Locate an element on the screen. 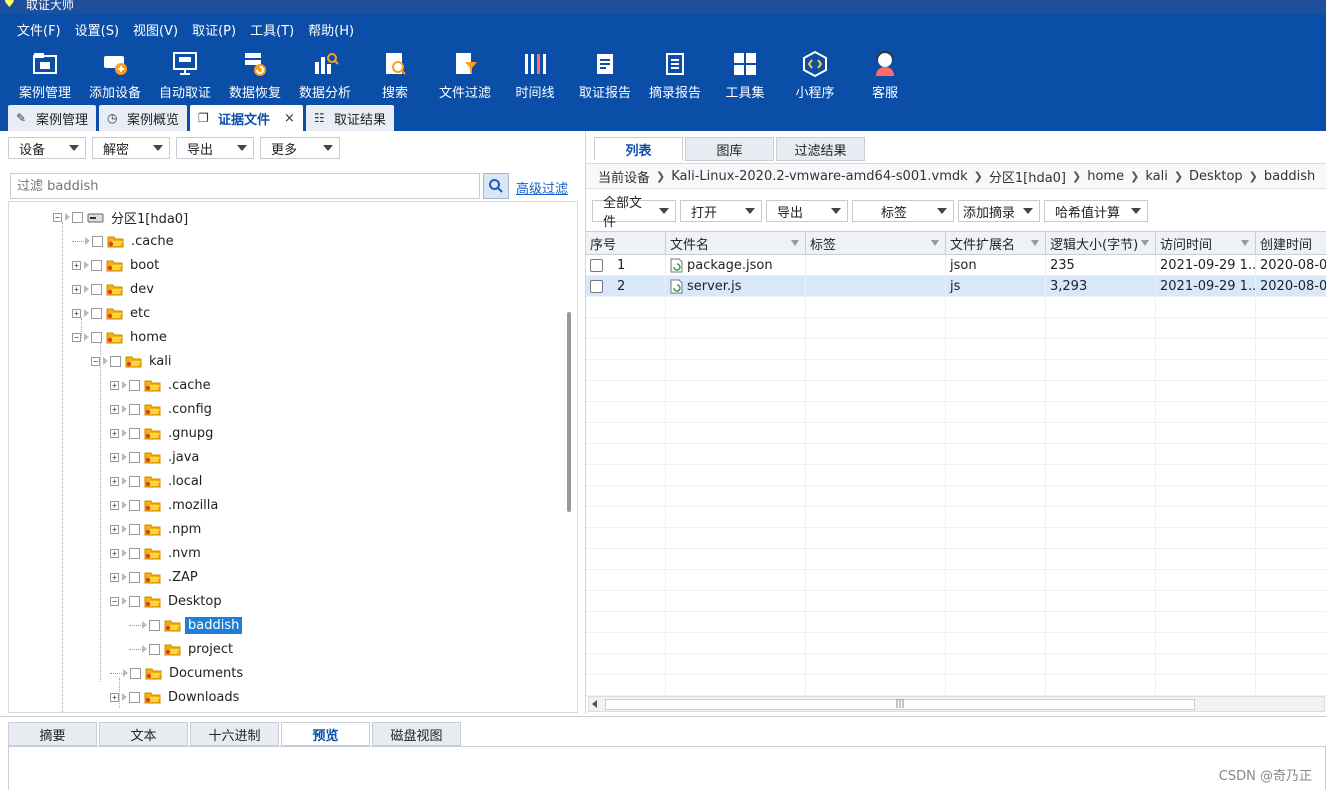 The height and width of the screenshot is (790, 1326). tab-case-management: ✎ 案例管理 is located at coordinates (52, 118).